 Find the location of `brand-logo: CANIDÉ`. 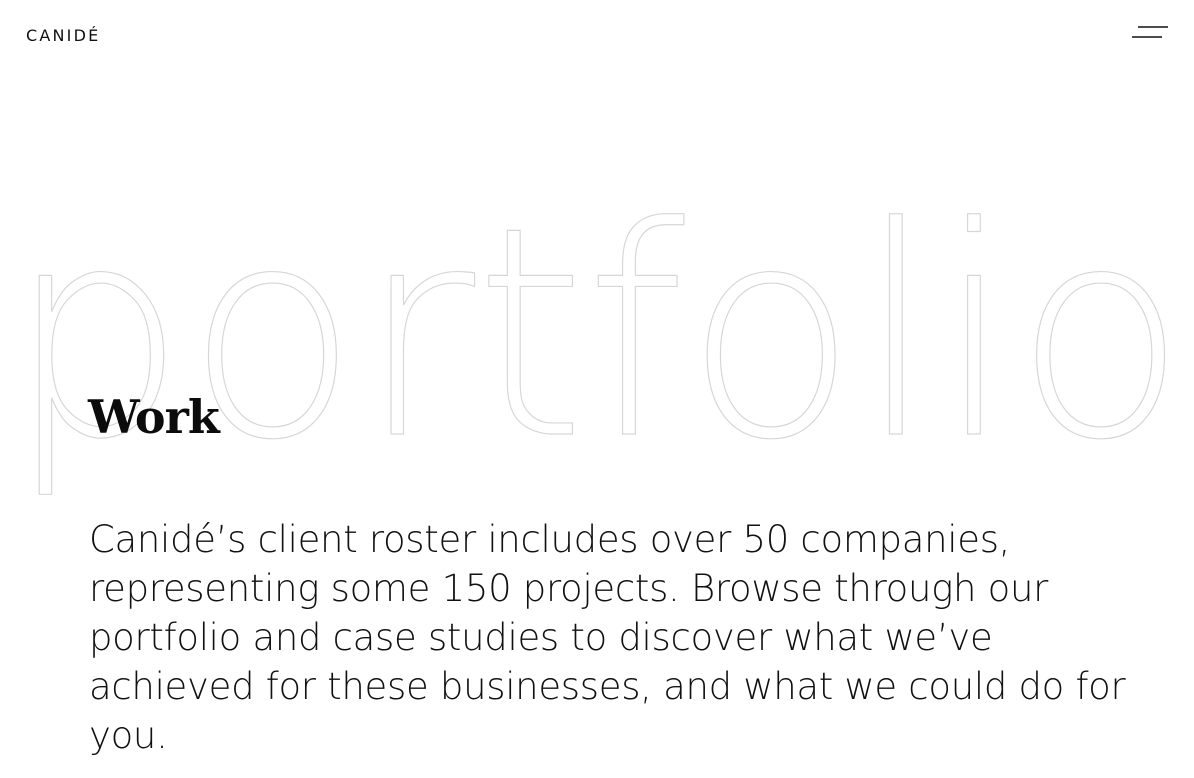

brand-logo: CANIDÉ is located at coordinates (63, 36).